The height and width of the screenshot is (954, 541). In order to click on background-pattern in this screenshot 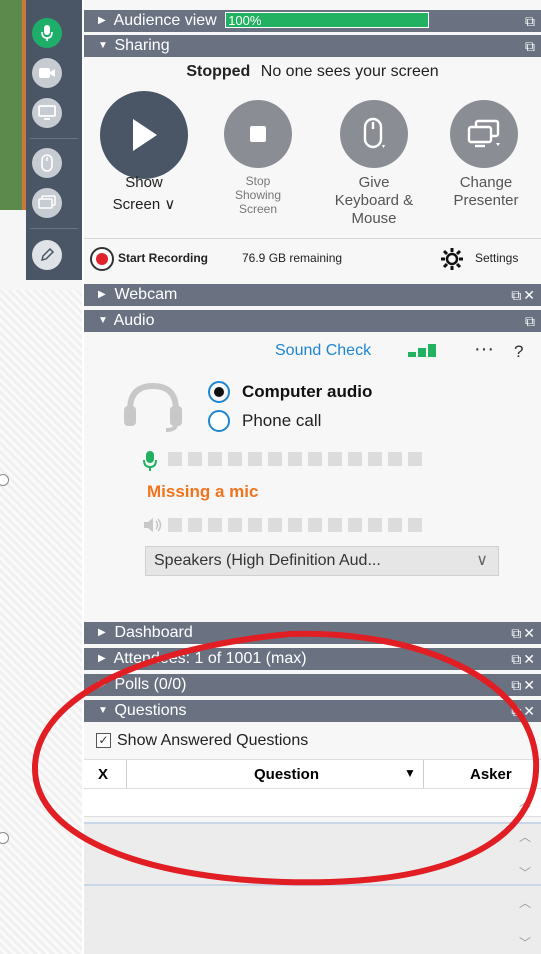, I will do `click(41, 622)`.